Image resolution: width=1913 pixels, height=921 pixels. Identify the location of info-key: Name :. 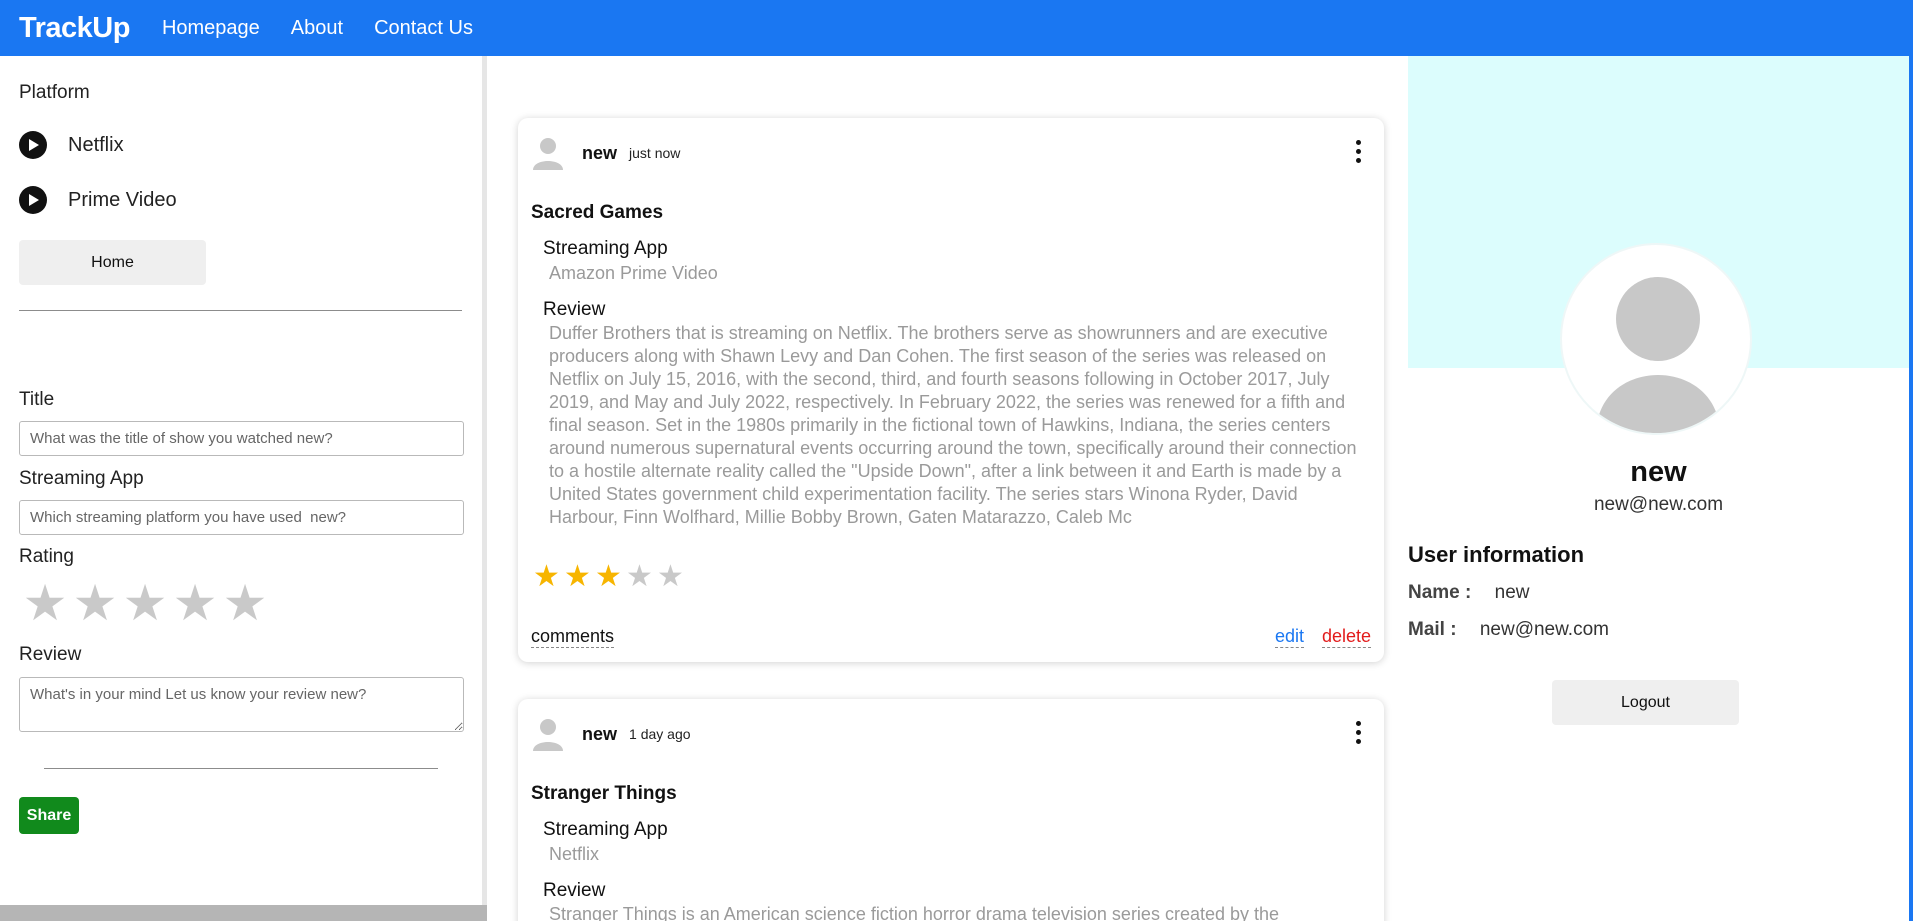
(1440, 592).